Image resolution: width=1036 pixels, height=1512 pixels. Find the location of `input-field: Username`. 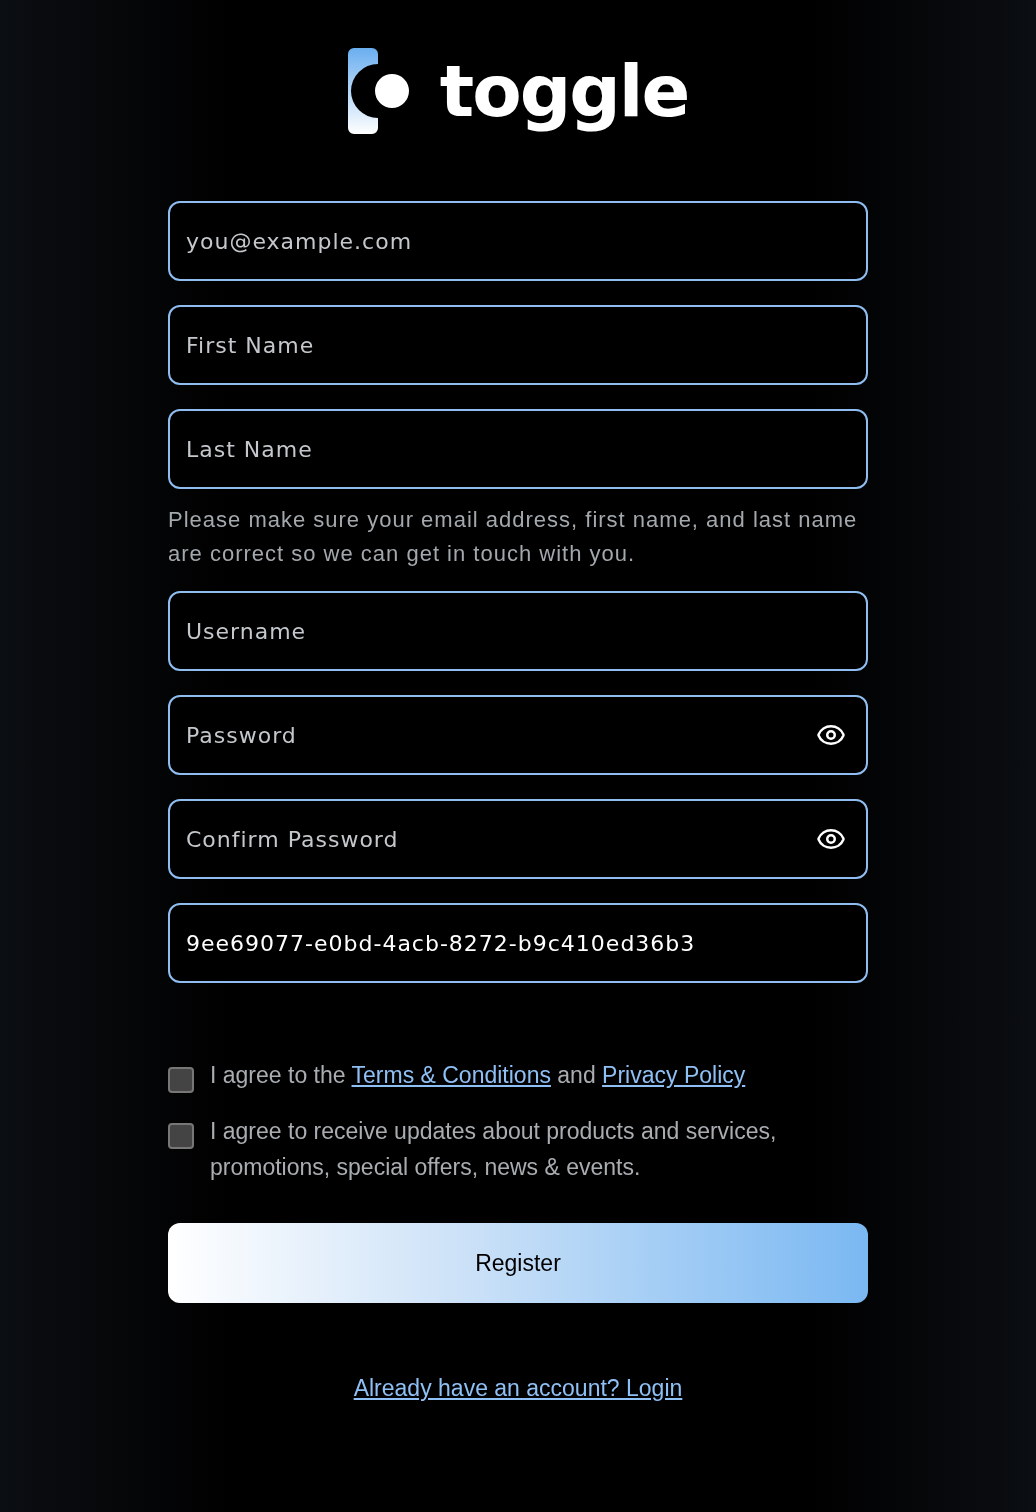

input-field: Username is located at coordinates (518, 631).